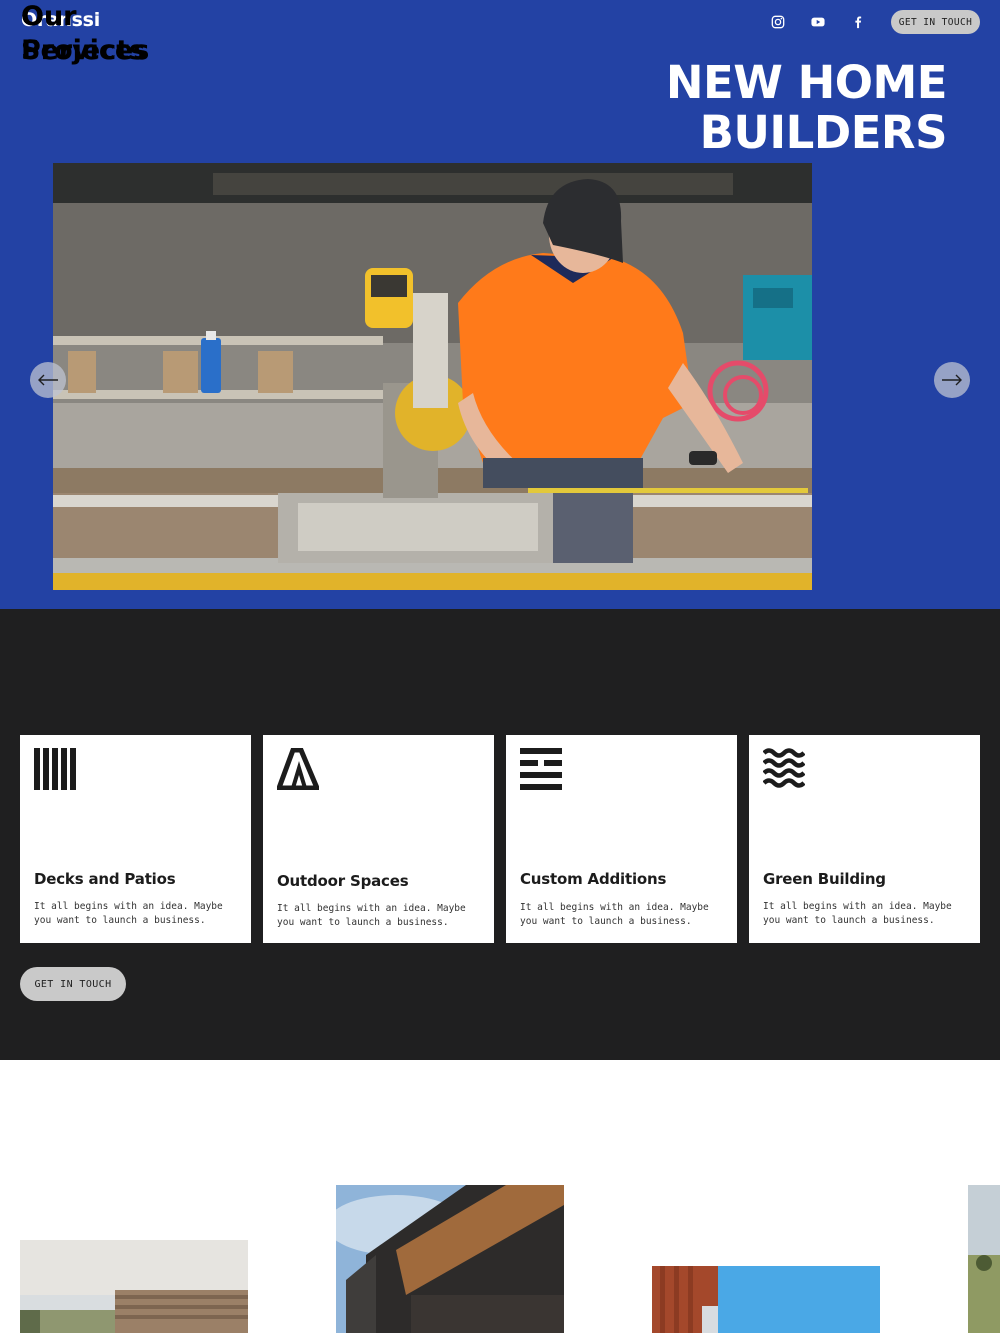  I want to click on carousel-next-button, so click(952, 380).